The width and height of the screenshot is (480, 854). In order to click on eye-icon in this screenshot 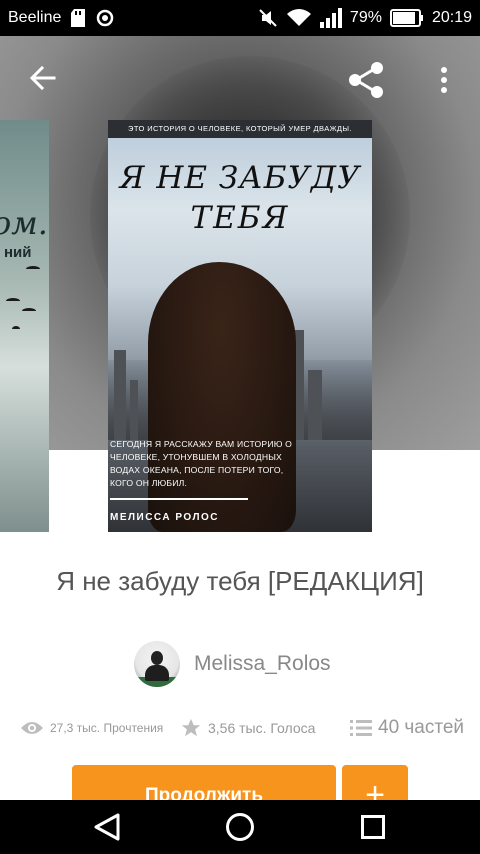, I will do `click(32, 728)`.